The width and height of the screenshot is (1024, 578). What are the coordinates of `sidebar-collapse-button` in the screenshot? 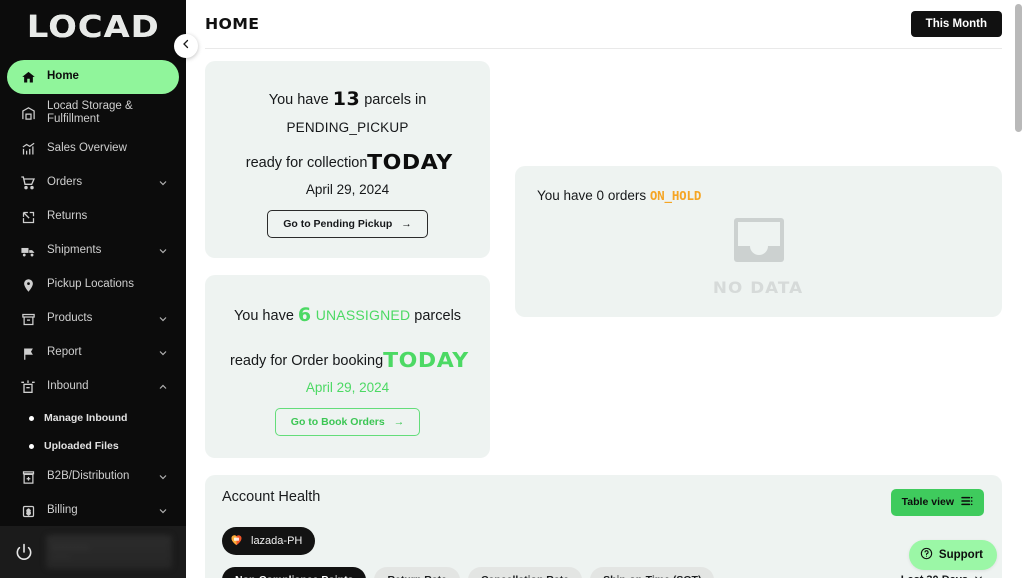 It's located at (186, 46).